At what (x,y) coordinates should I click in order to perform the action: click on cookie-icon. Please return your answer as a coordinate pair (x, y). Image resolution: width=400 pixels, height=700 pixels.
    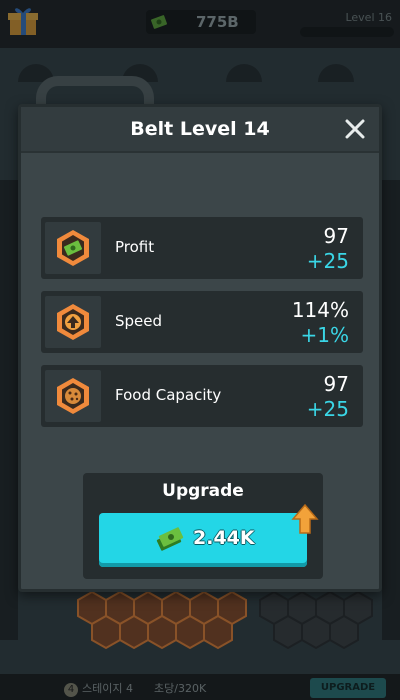
    Looking at the image, I should click on (73, 396).